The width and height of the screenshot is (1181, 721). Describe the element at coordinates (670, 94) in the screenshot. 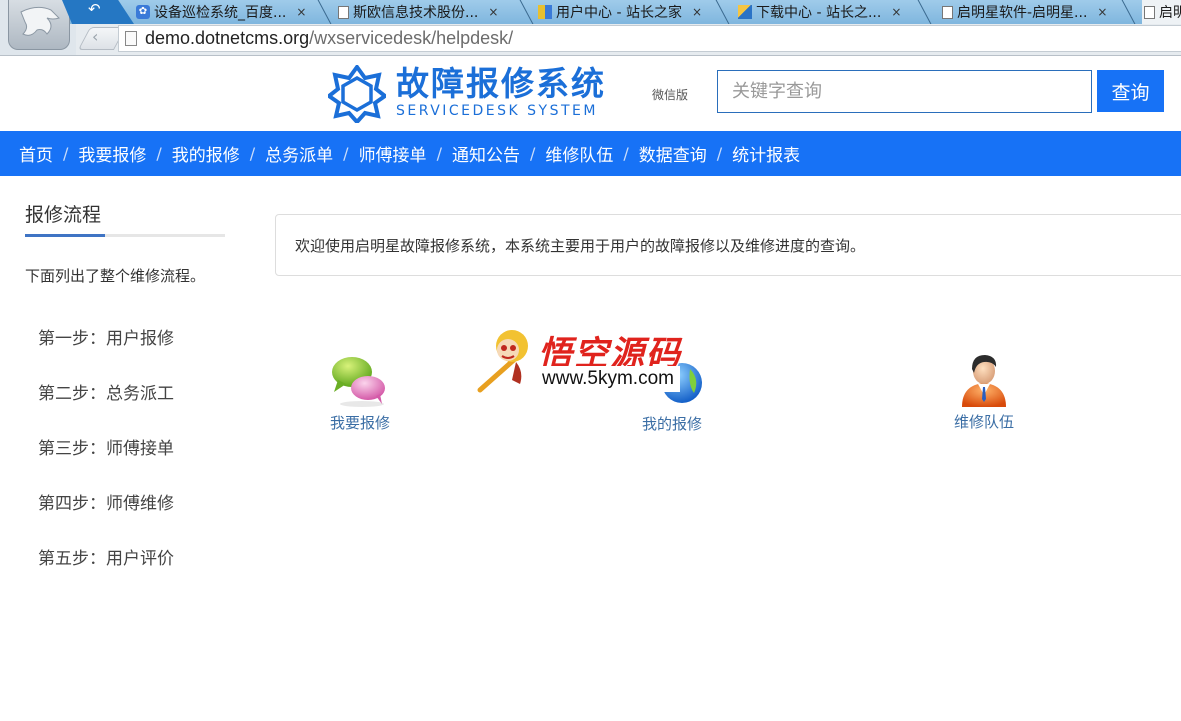

I see `wechat-version-link: 微信版` at that location.